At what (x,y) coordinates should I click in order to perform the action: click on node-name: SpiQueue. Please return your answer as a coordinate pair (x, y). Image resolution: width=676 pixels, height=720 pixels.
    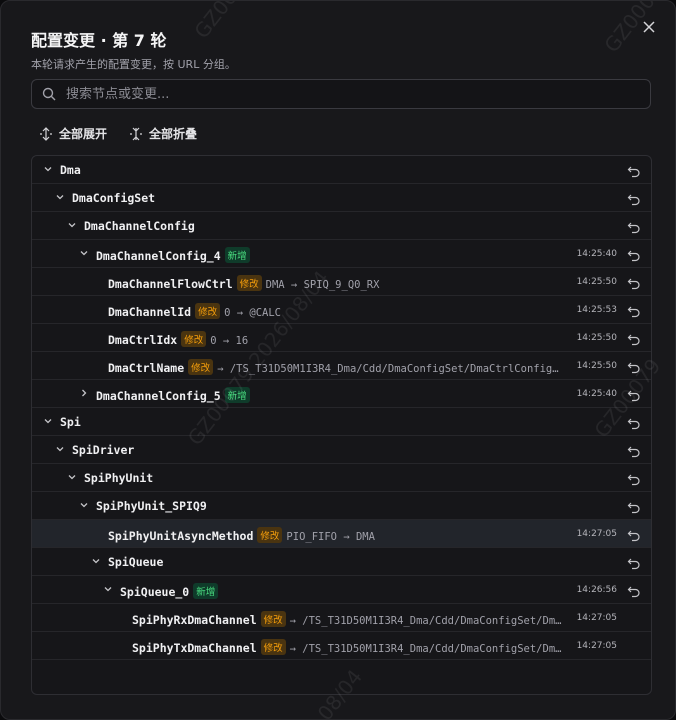
    Looking at the image, I should click on (136, 562).